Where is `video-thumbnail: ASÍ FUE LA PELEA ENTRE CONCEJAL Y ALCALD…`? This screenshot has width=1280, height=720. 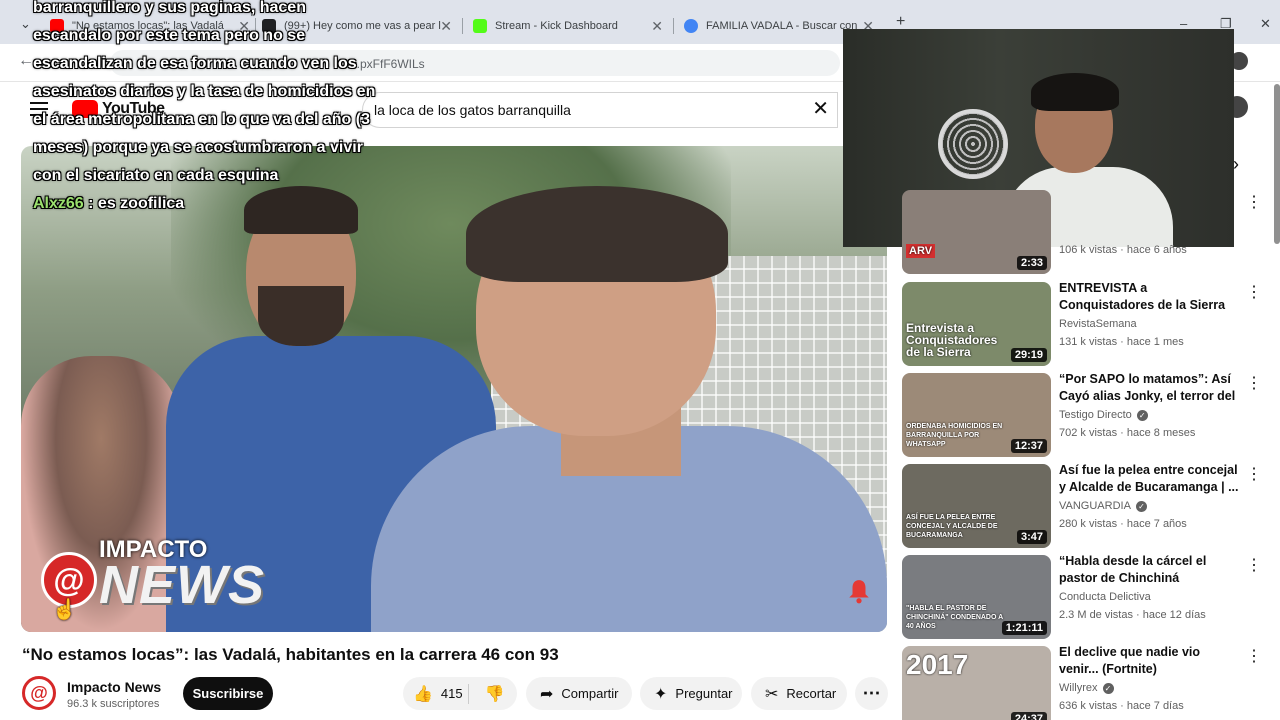
video-thumbnail: ASÍ FUE LA PELEA ENTRE CONCEJAL Y ALCALD… is located at coordinates (976, 506).